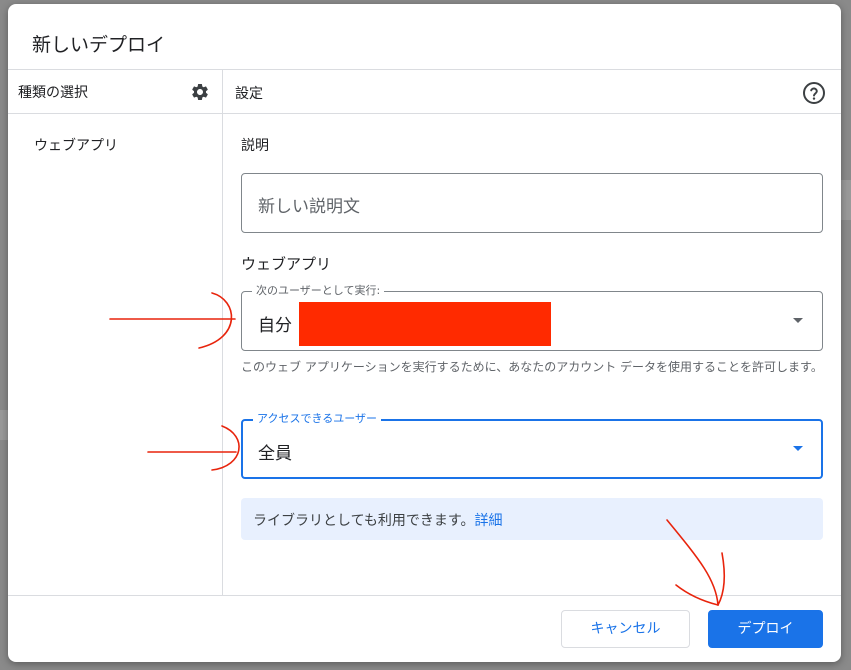 This screenshot has height=670, width=851. Describe the element at coordinates (488, 521) in the screenshot. I see `details-link: 詳細` at that location.